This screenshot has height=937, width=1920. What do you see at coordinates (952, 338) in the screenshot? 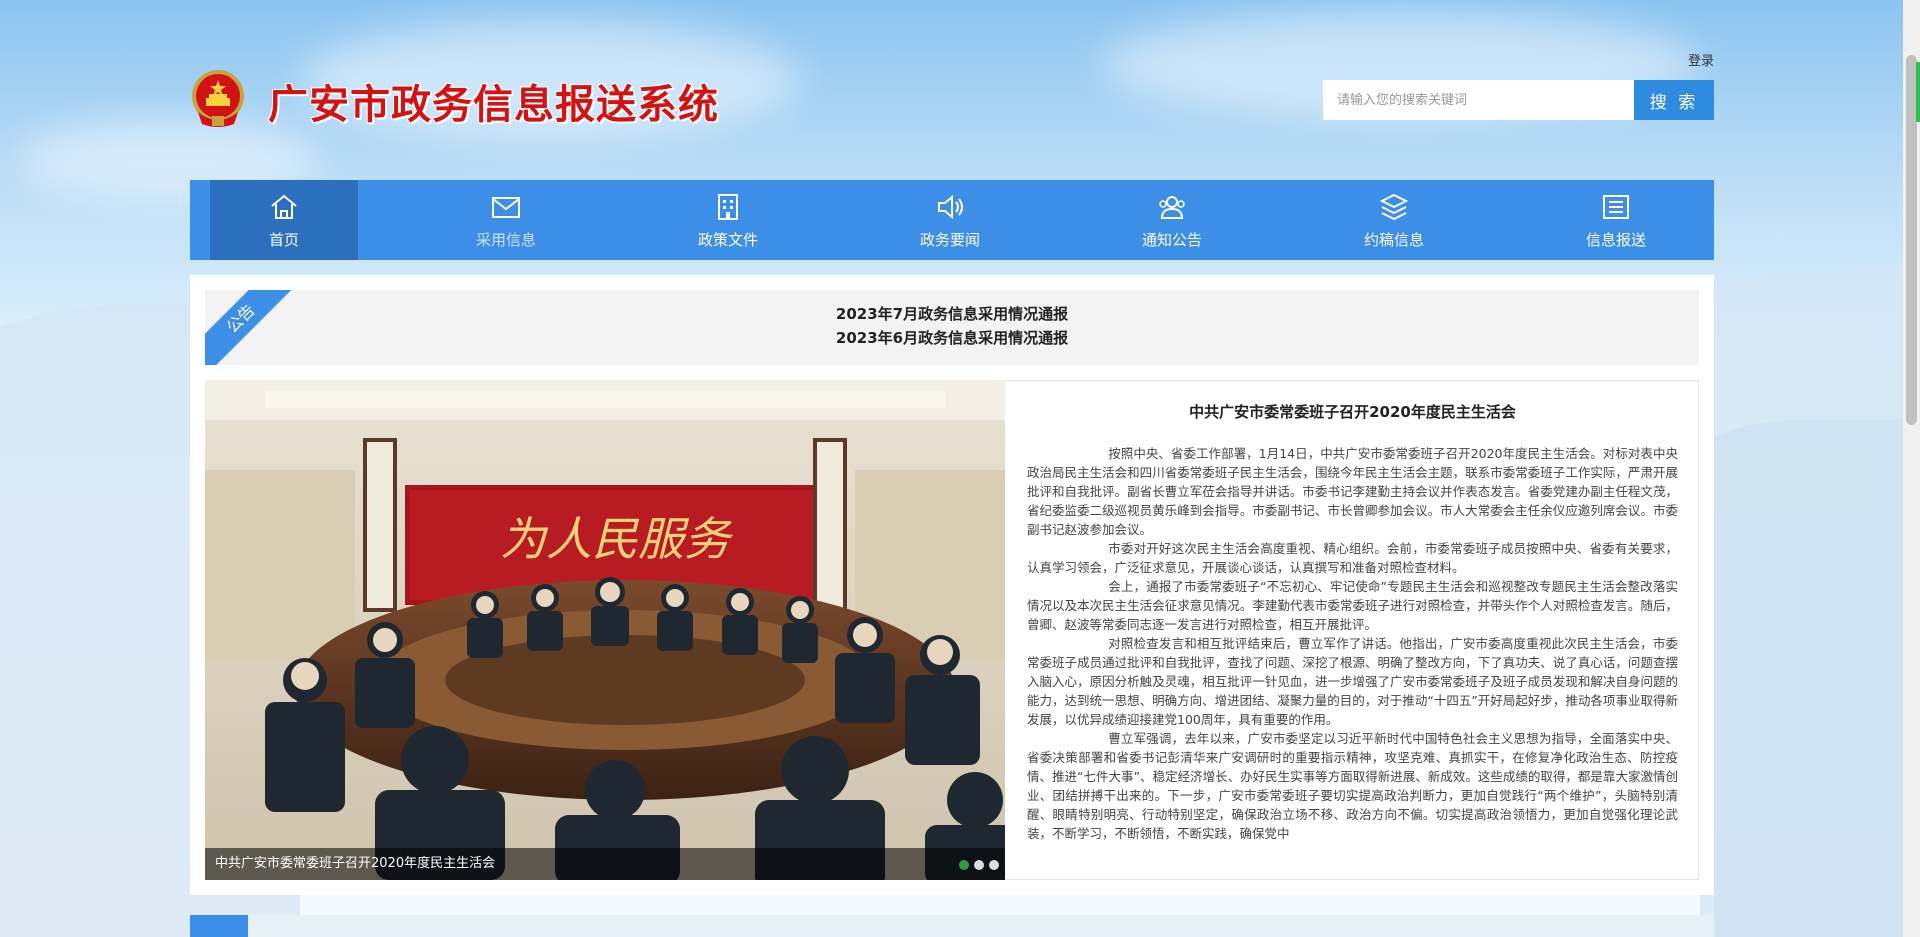
I see `notice-item: 2023年6月政务信息采用情况通报` at bounding box center [952, 338].